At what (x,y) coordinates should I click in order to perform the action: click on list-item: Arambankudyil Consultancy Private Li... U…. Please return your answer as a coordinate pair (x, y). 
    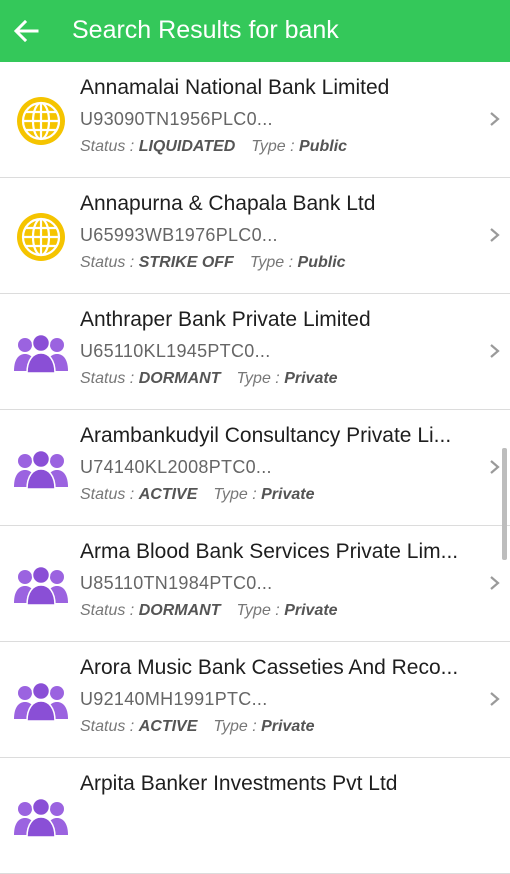
    Looking at the image, I should click on (255, 468).